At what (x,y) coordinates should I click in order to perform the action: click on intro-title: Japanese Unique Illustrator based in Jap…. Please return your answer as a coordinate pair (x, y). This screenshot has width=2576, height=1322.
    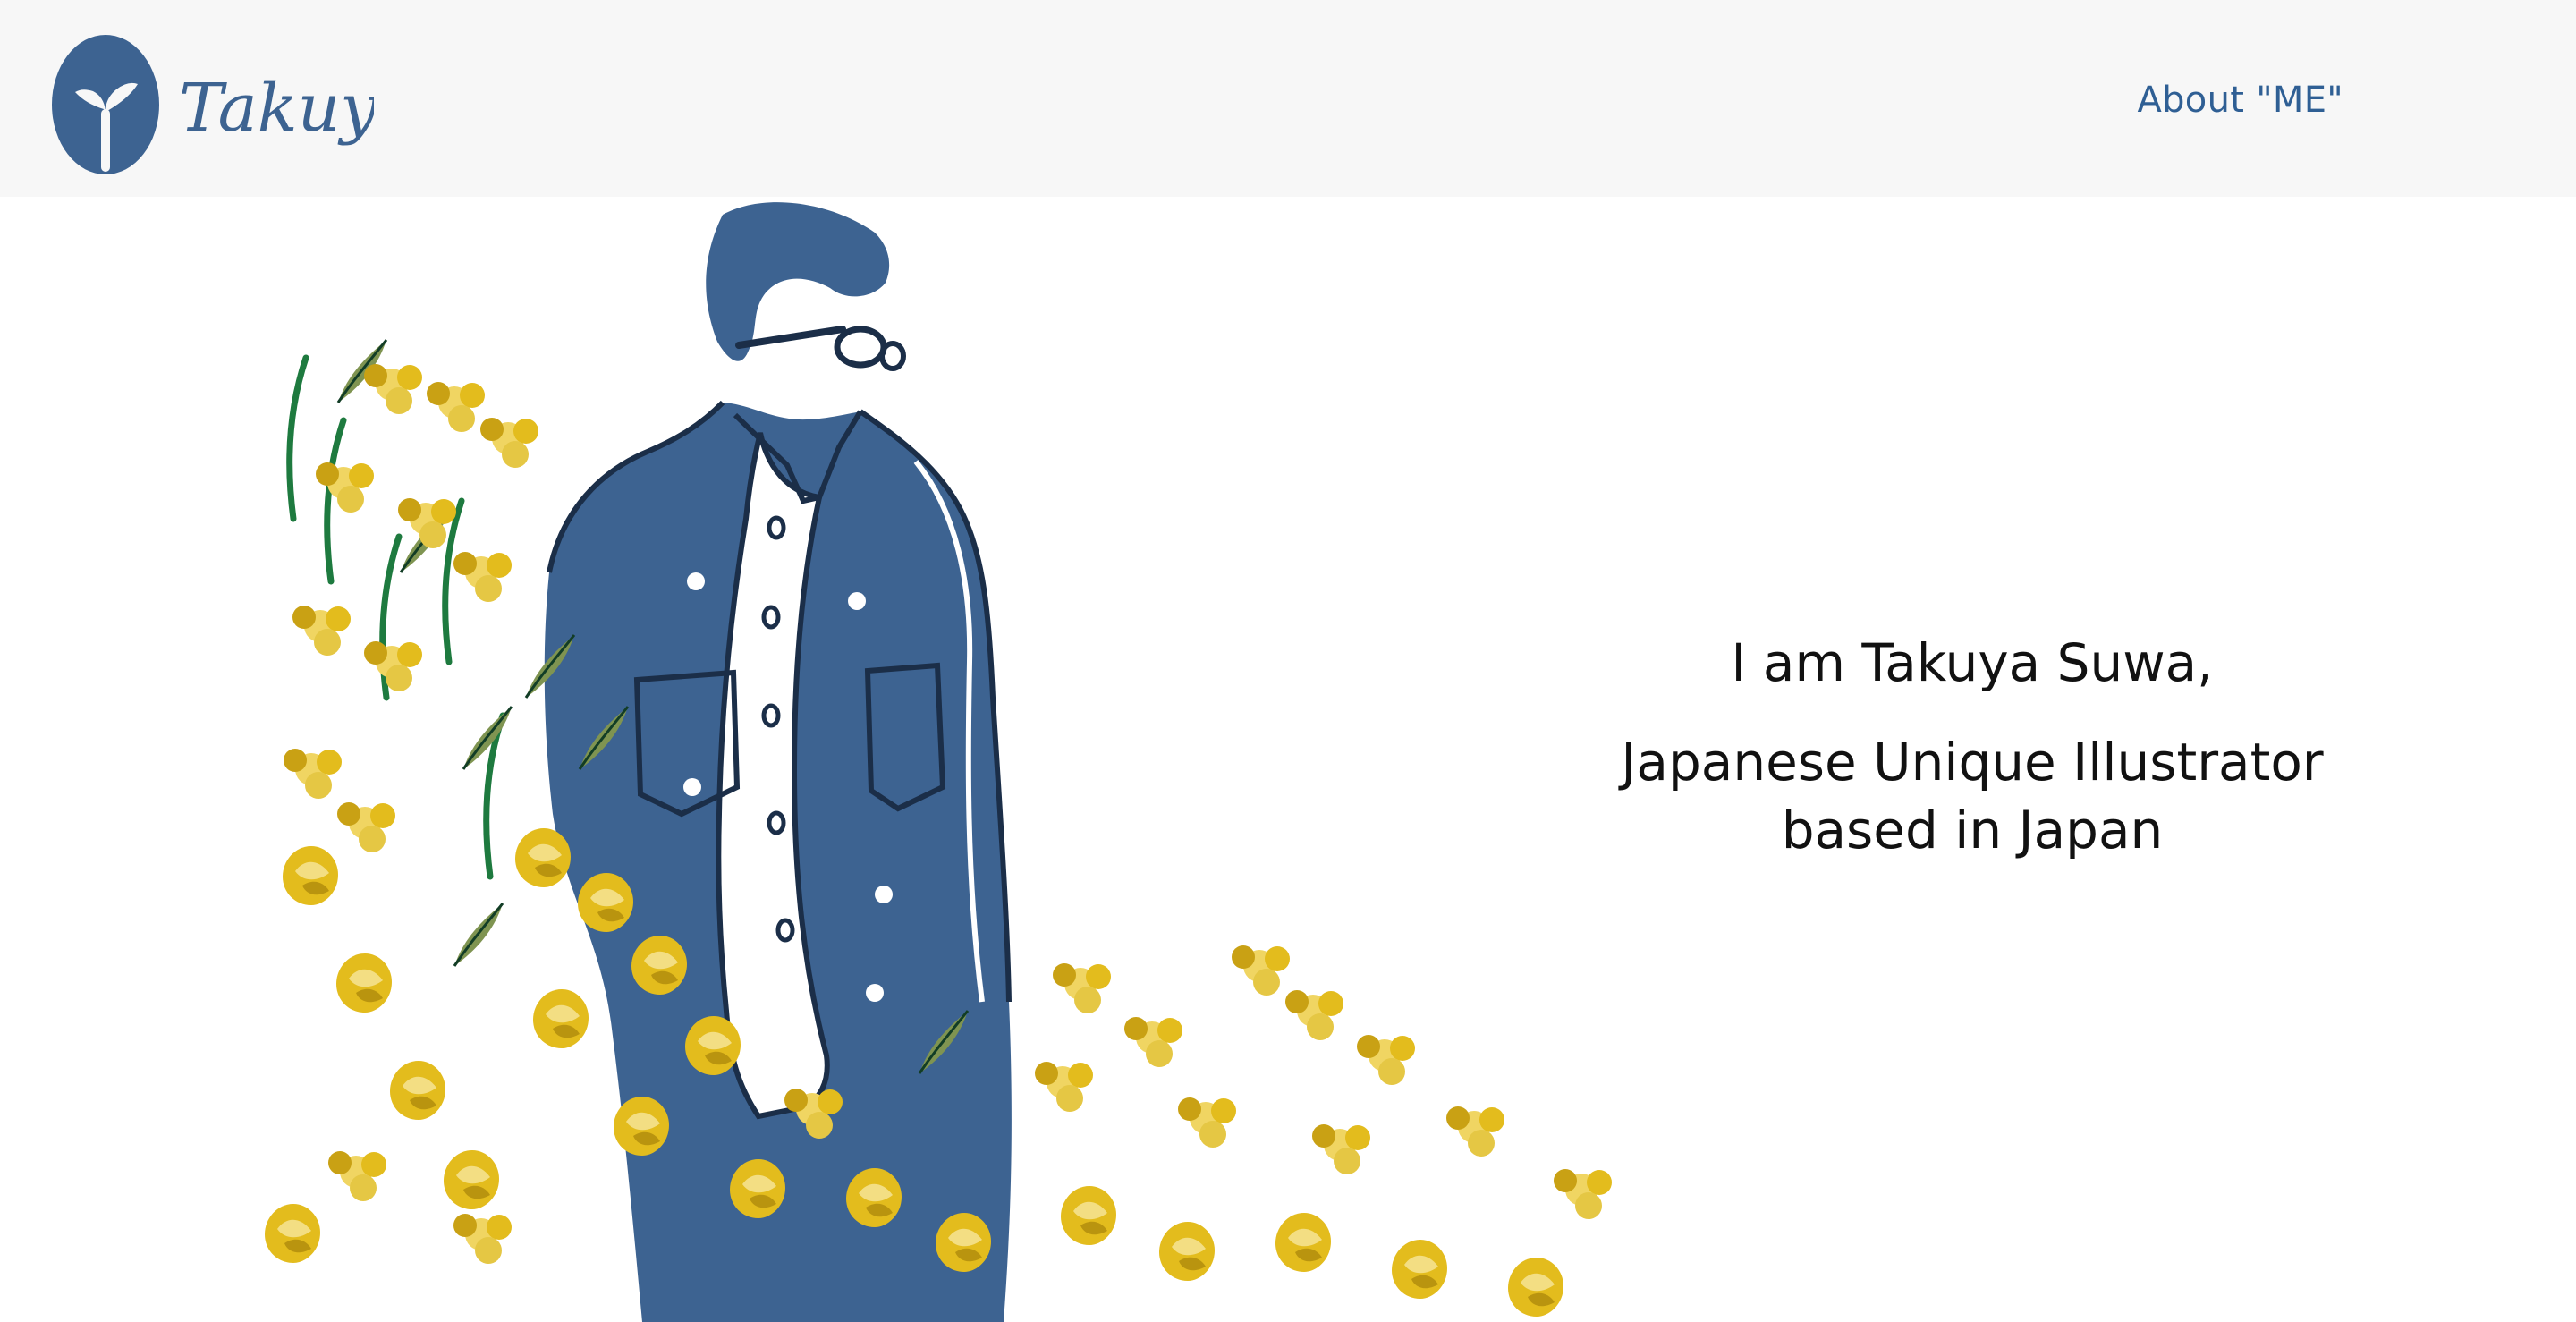
    Looking at the image, I should click on (1972, 796).